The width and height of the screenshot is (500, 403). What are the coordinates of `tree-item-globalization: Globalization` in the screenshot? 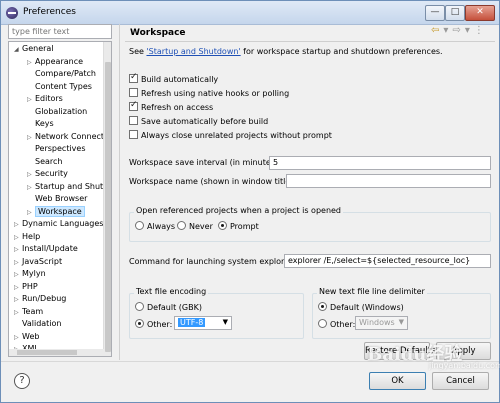 It's located at (57, 112).